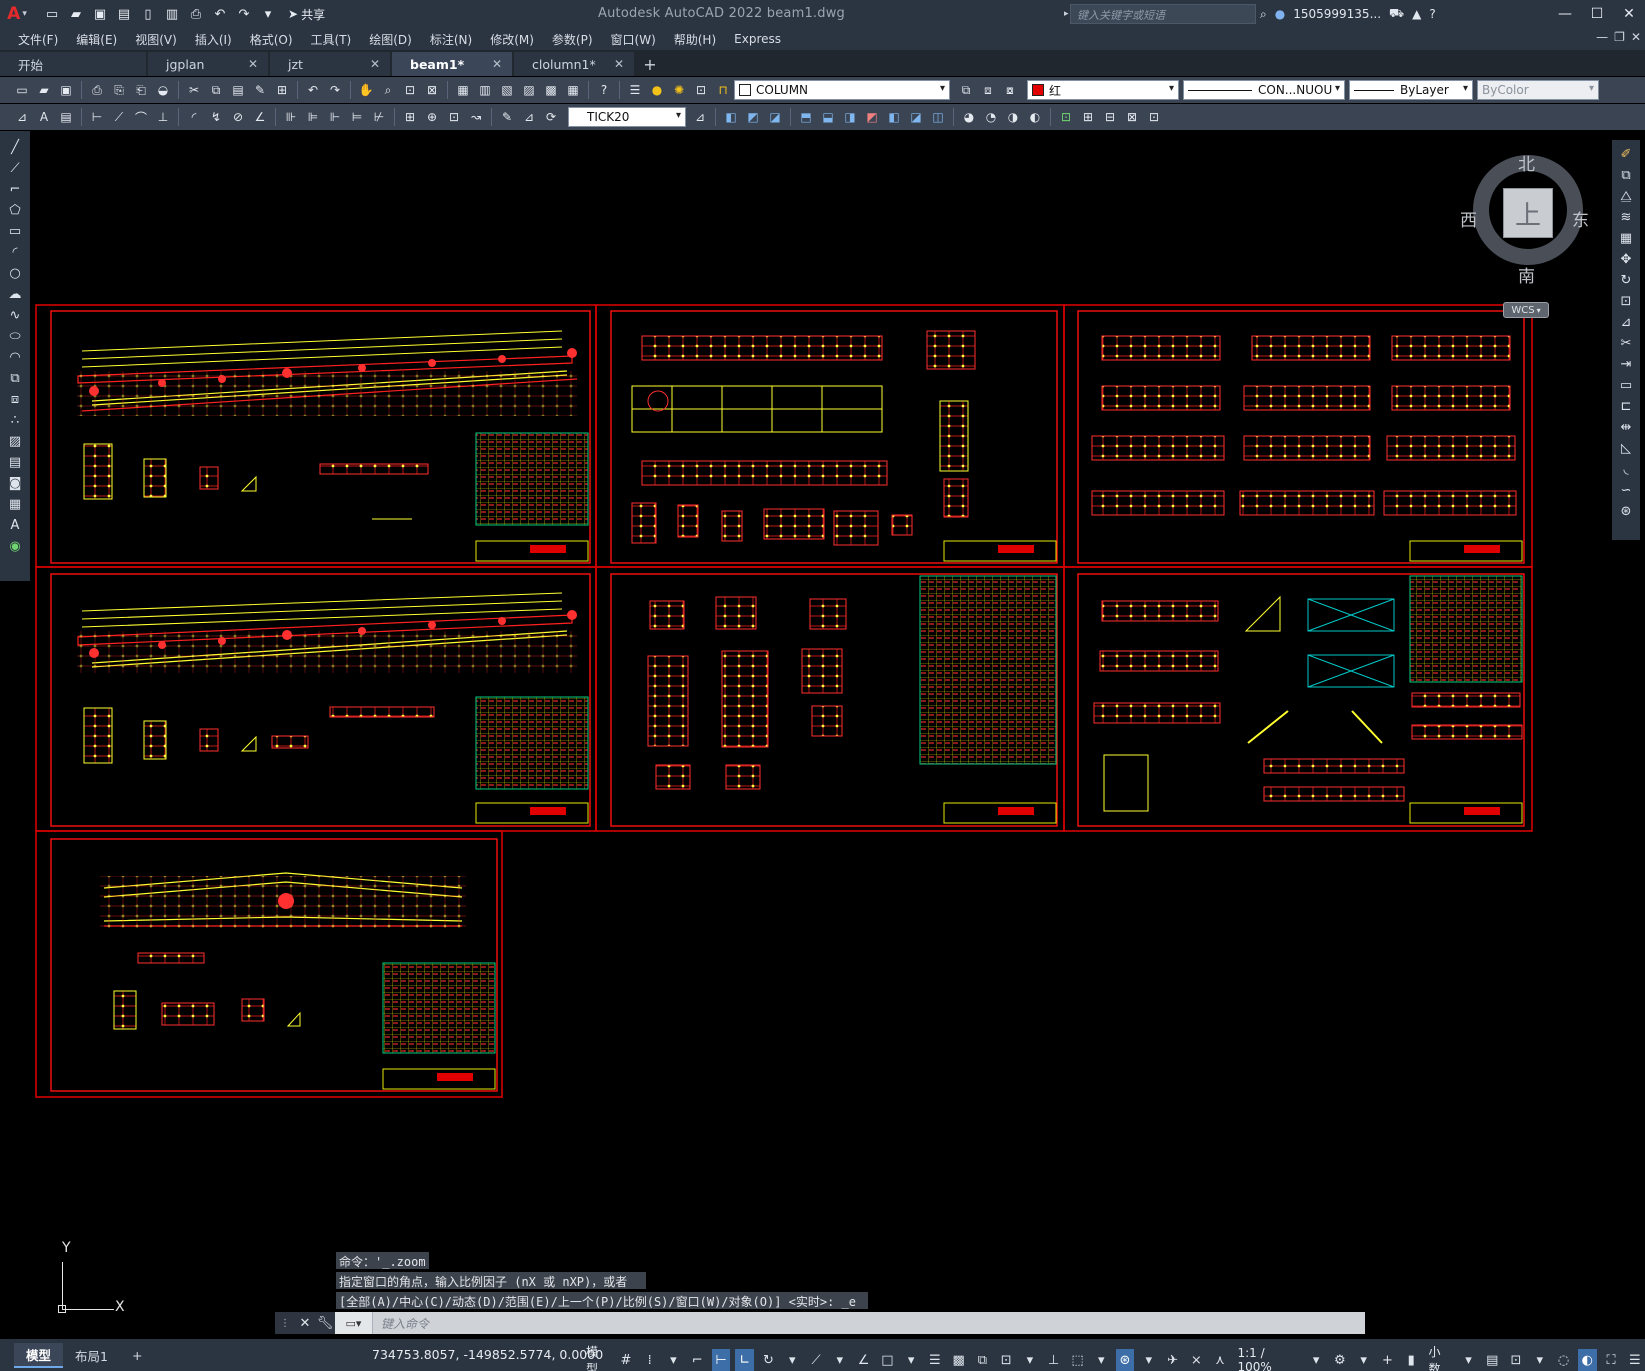 Image resolution: width=1645 pixels, height=1371 pixels. Describe the element at coordinates (1626, 364) in the screenshot. I see `extend-icon: ⇥` at that location.